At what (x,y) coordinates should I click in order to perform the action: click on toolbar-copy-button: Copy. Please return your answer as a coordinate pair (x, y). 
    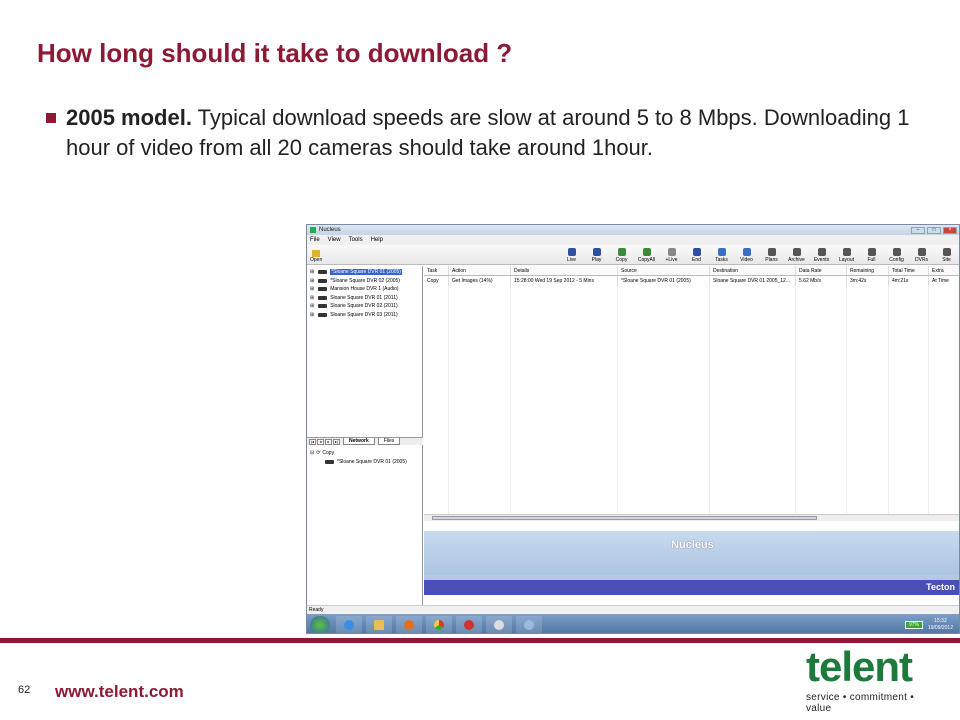
    Looking at the image, I should click on (621, 255).